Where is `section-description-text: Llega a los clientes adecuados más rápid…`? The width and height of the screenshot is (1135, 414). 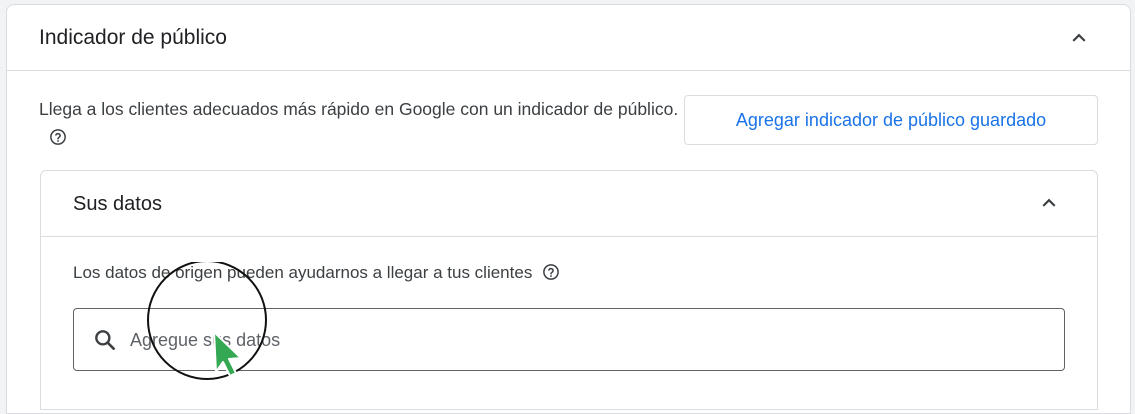 section-description-text: Llega a los clientes adecuados más rápid… is located at coordinates (359, 109).